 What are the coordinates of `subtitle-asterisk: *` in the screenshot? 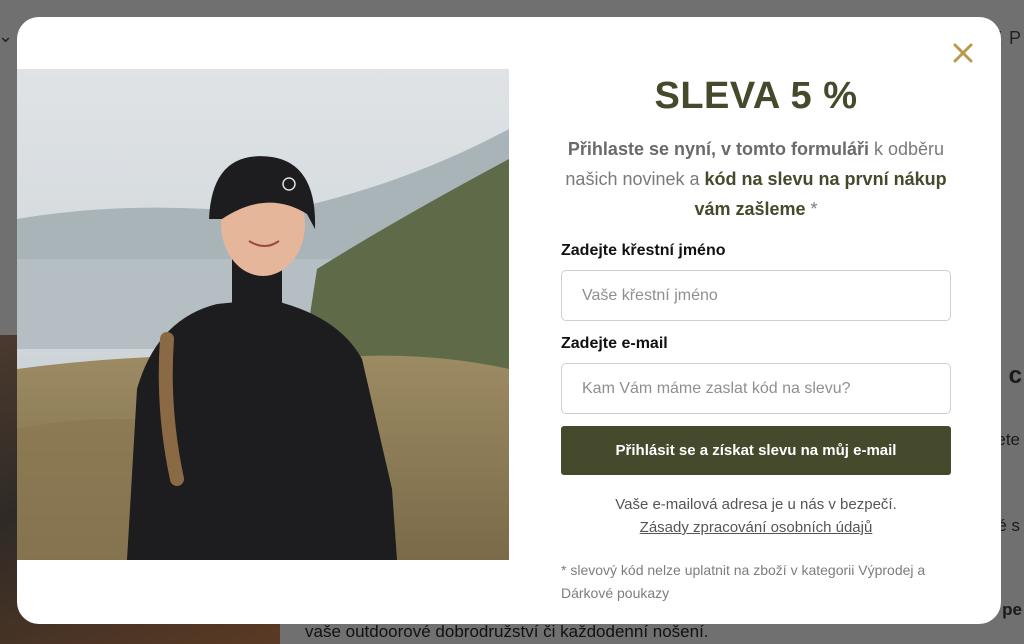 It's located at (811, 209).